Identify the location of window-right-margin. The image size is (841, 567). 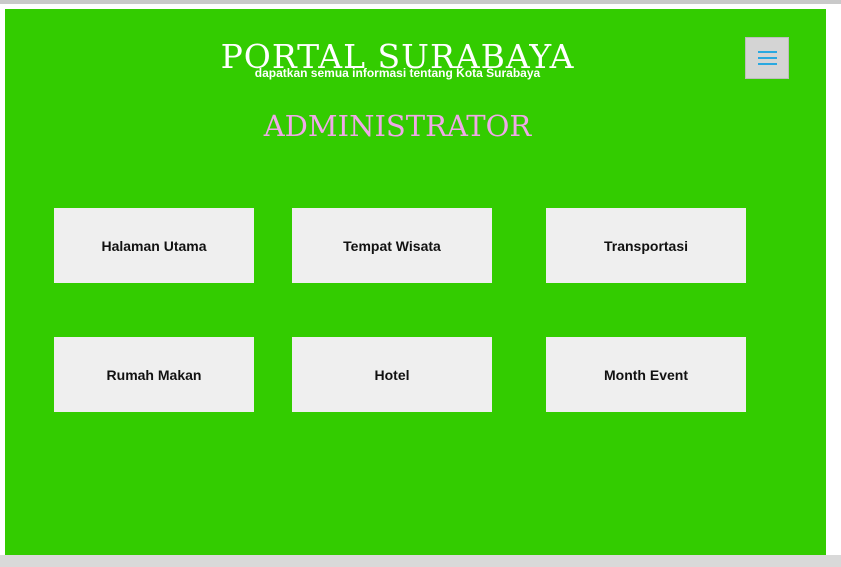
(833, 279).